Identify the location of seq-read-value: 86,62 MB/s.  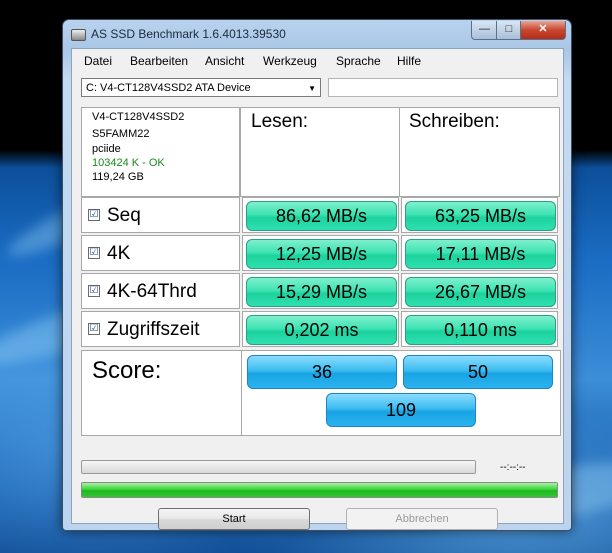
(321, 216).